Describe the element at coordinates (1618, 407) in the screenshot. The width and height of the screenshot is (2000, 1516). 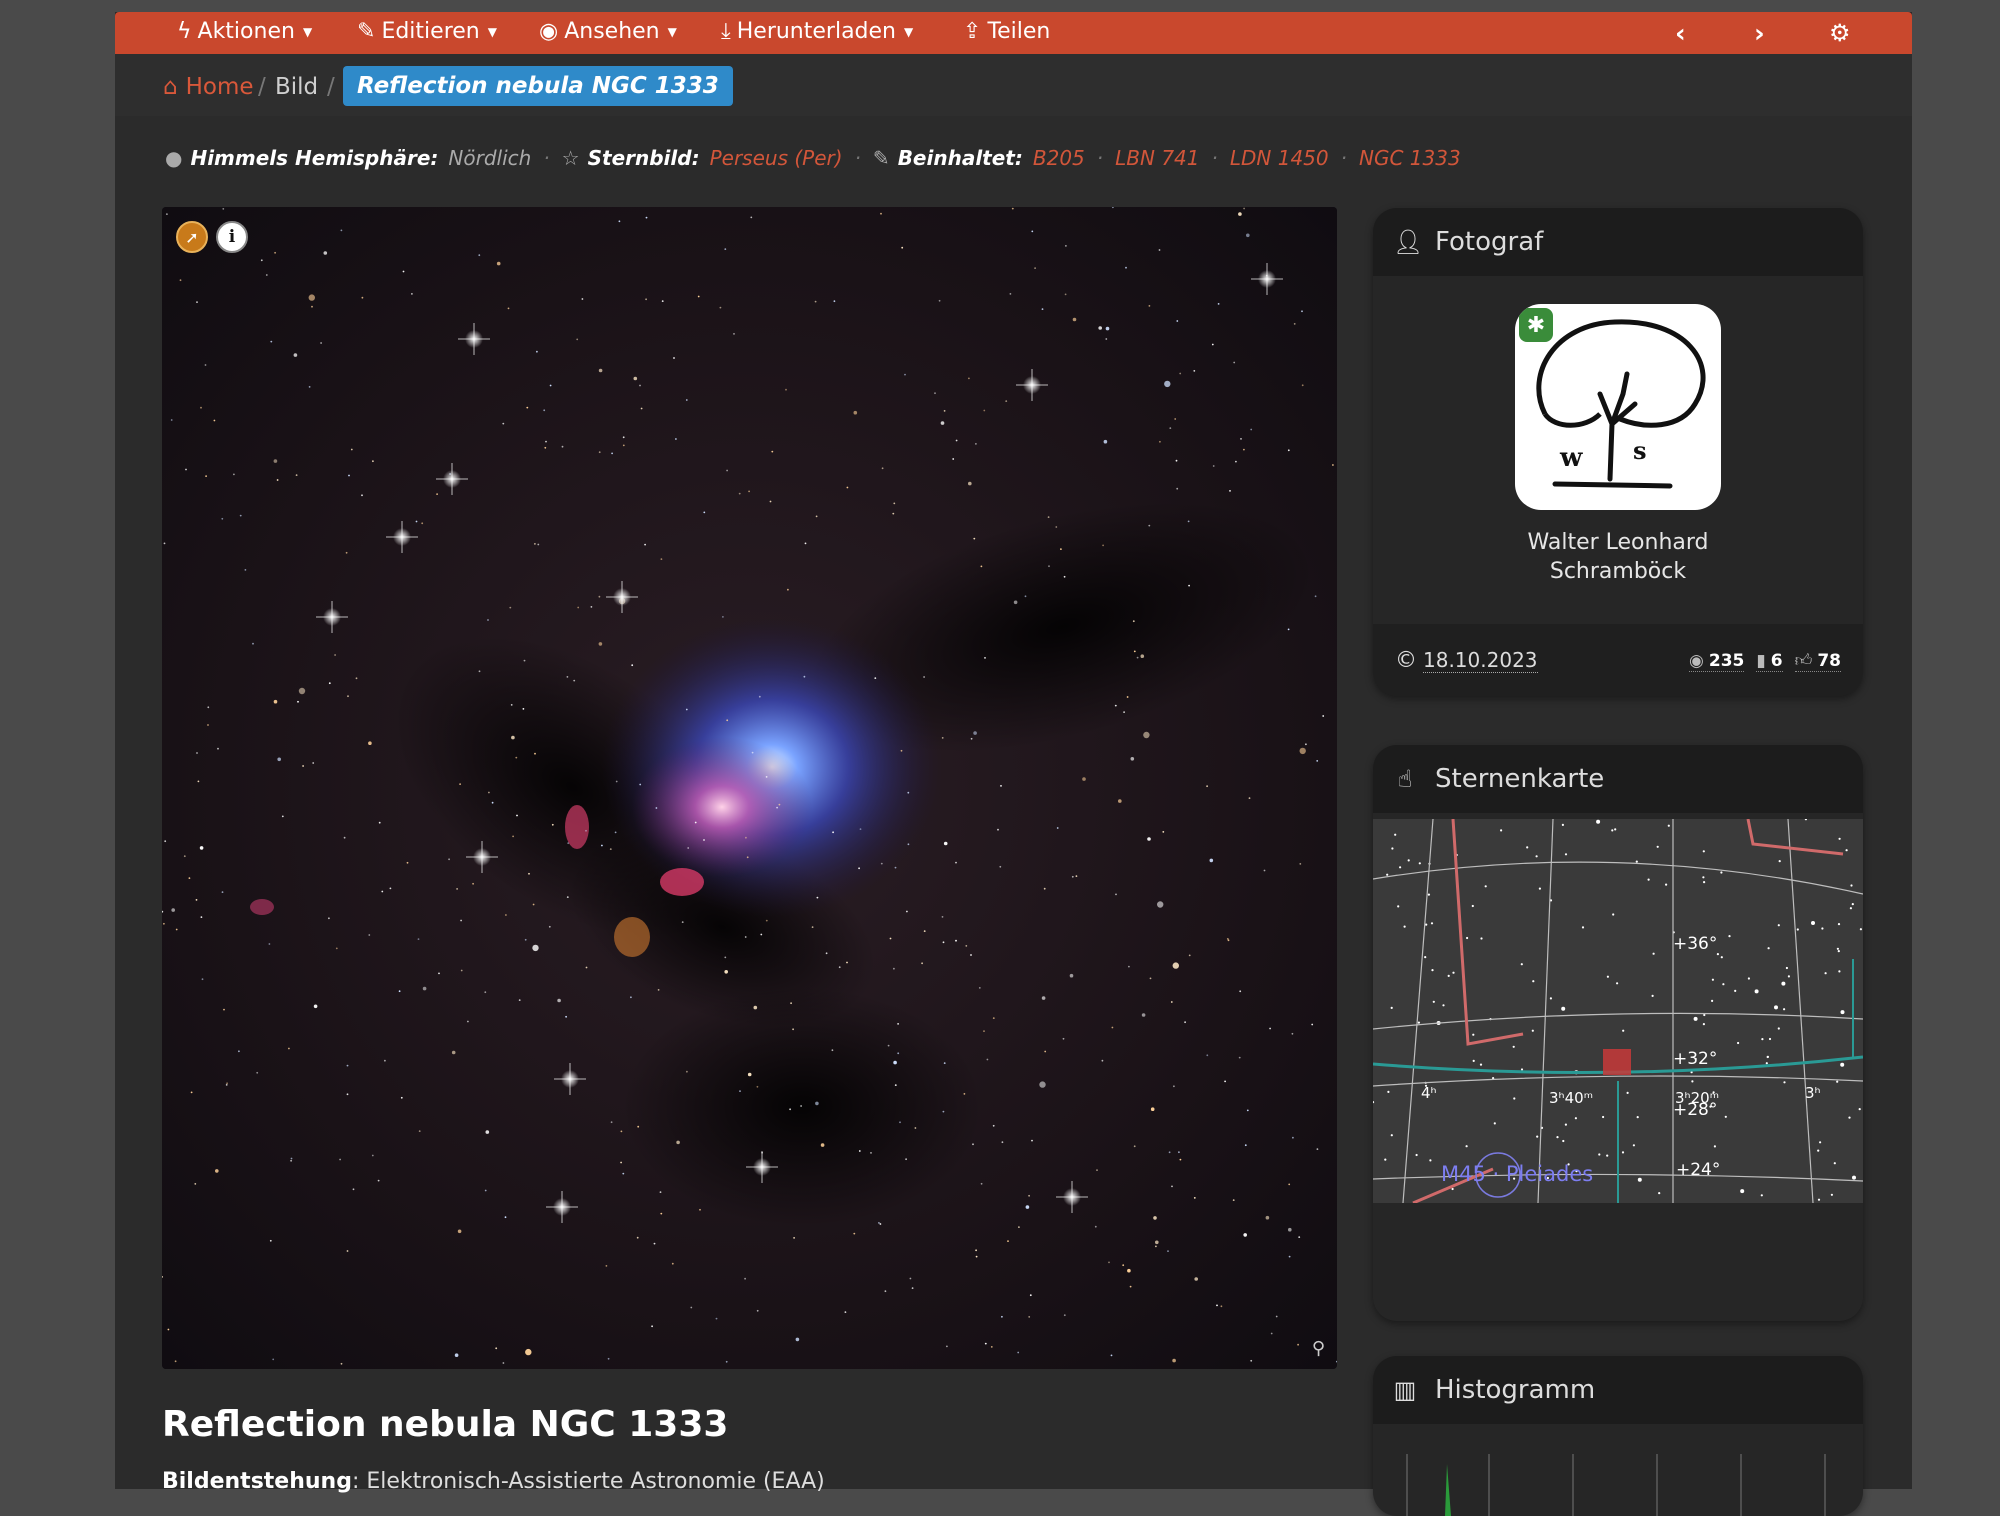
I see `avatar: w s ✱` at that location.